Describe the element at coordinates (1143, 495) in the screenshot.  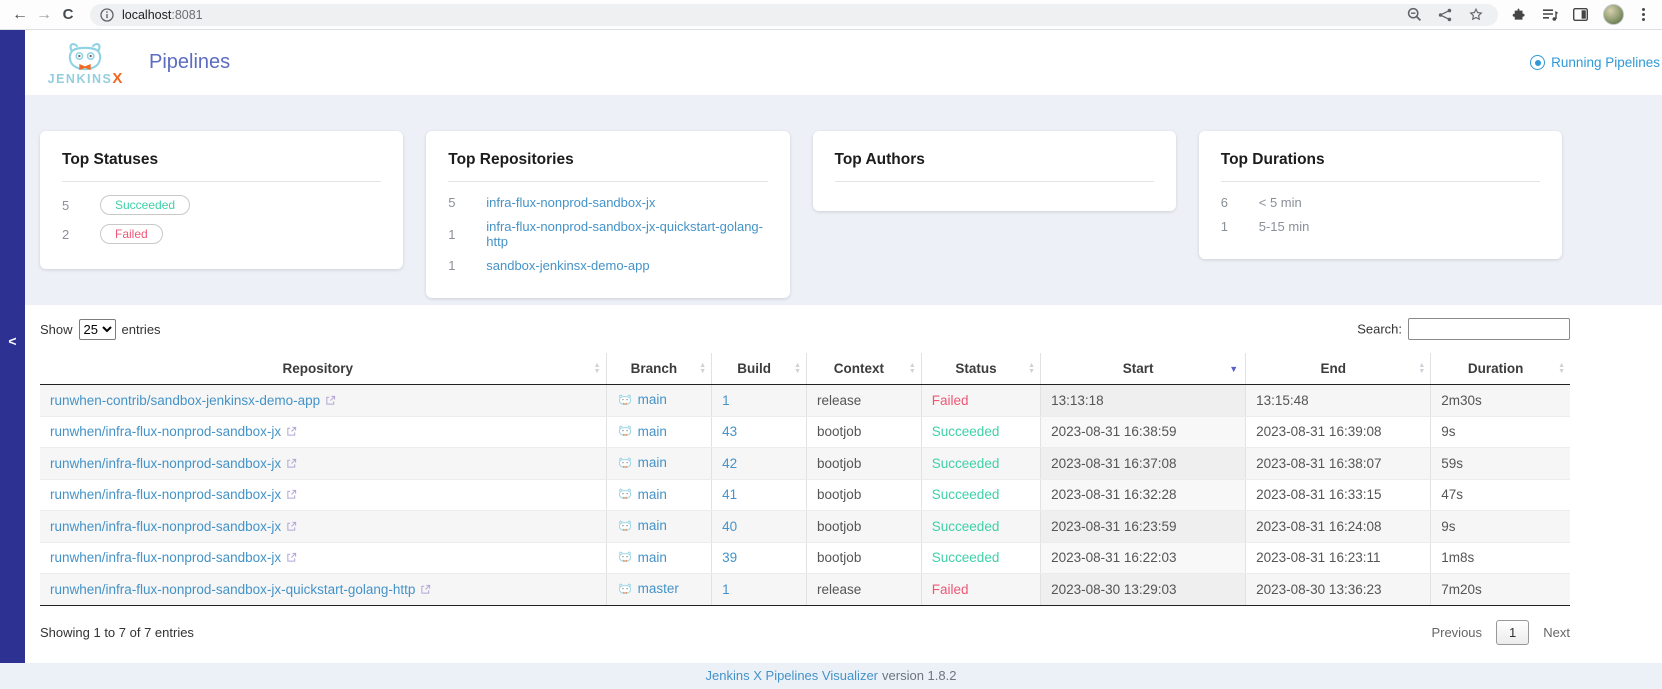
I see `start-cell: 2023-08-31 16:32:28` at that location.